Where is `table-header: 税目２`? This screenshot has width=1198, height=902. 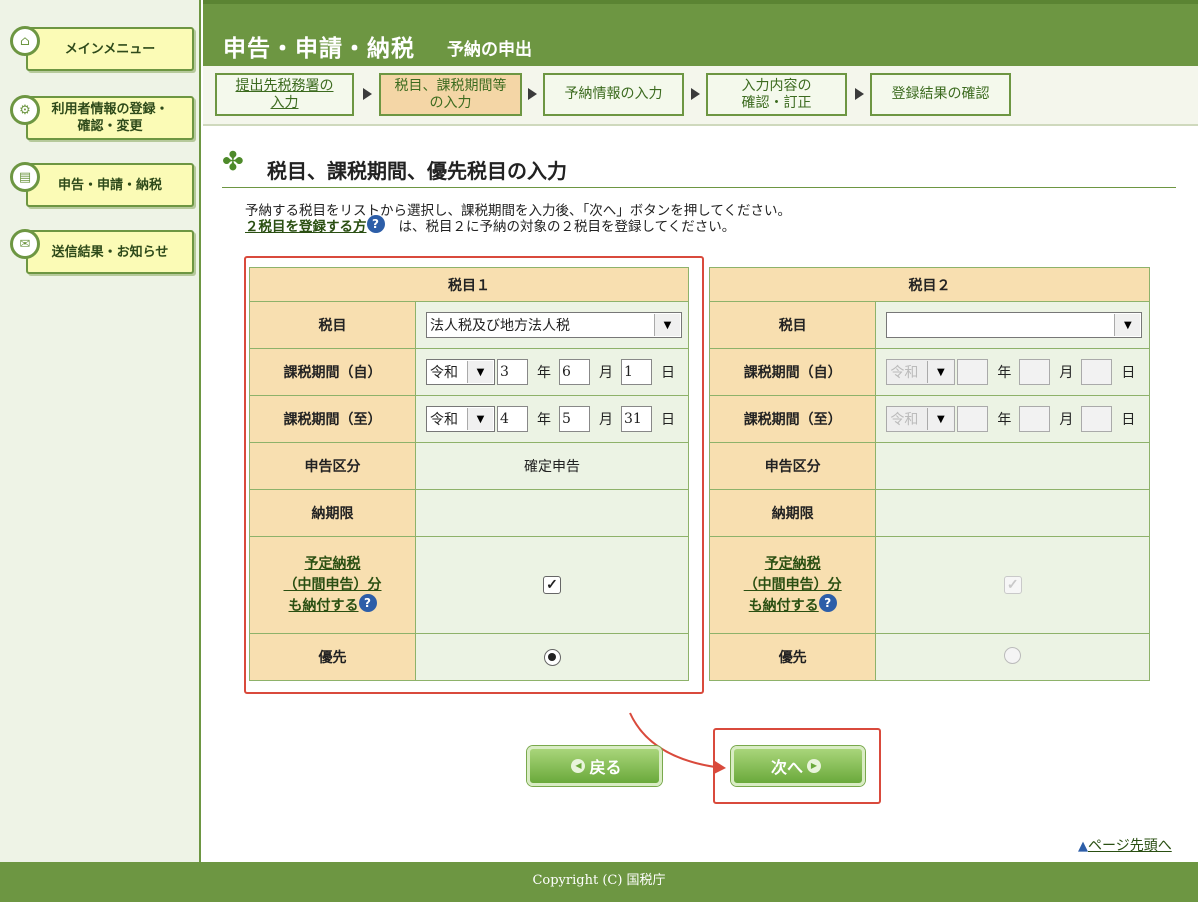
table-header: 税目２ is located at coordinates (929, 284).